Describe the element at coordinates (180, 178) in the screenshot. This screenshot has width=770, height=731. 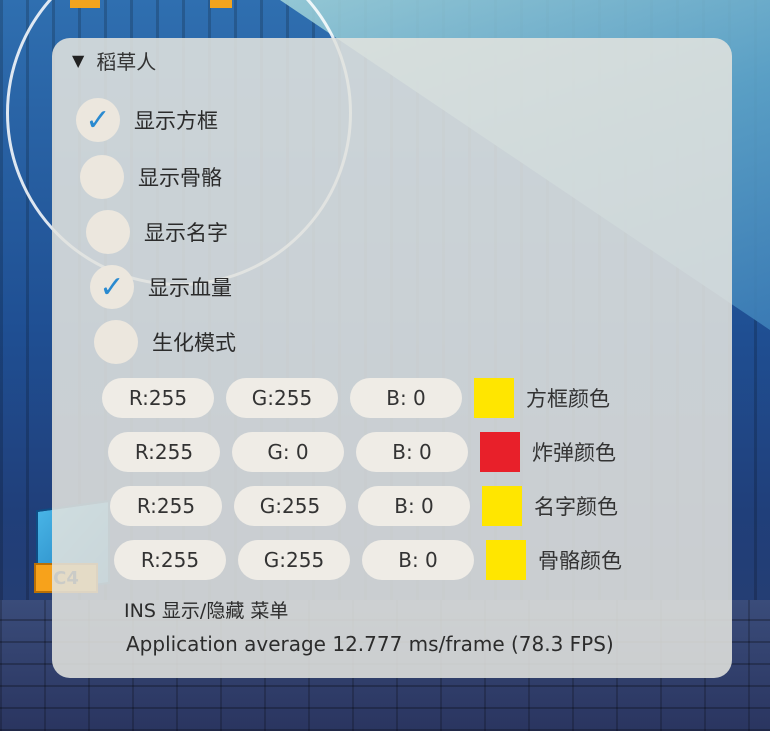
I see `checkbox-label: 显示骨骼` at that location.